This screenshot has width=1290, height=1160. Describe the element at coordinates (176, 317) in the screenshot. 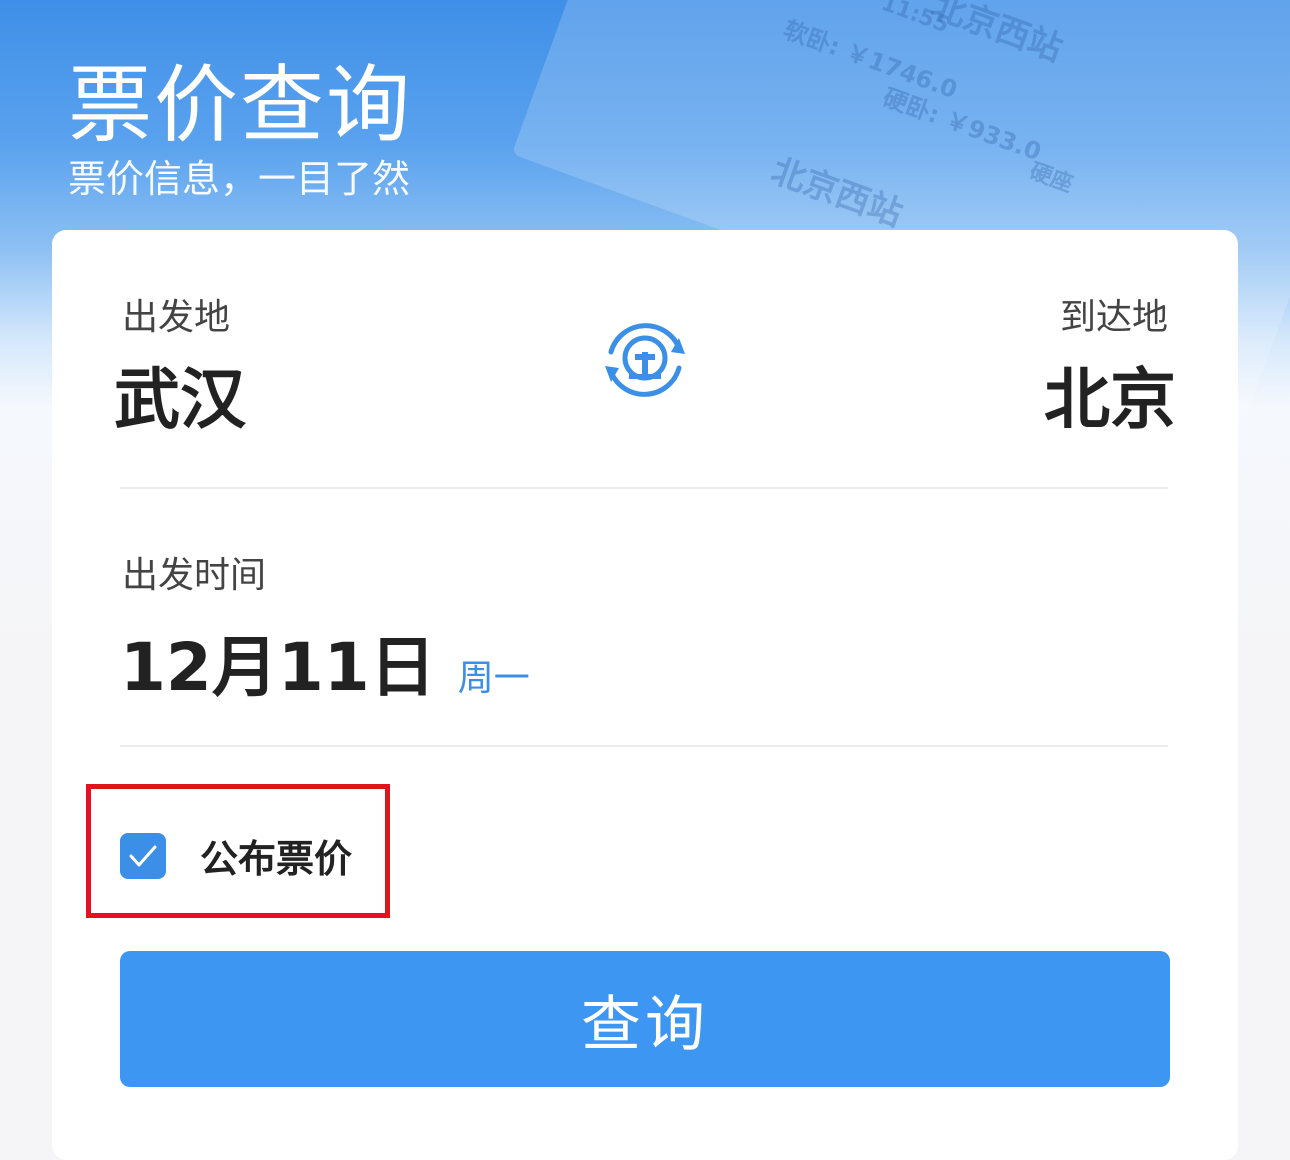

I see `from-label: 出发地` at that location.